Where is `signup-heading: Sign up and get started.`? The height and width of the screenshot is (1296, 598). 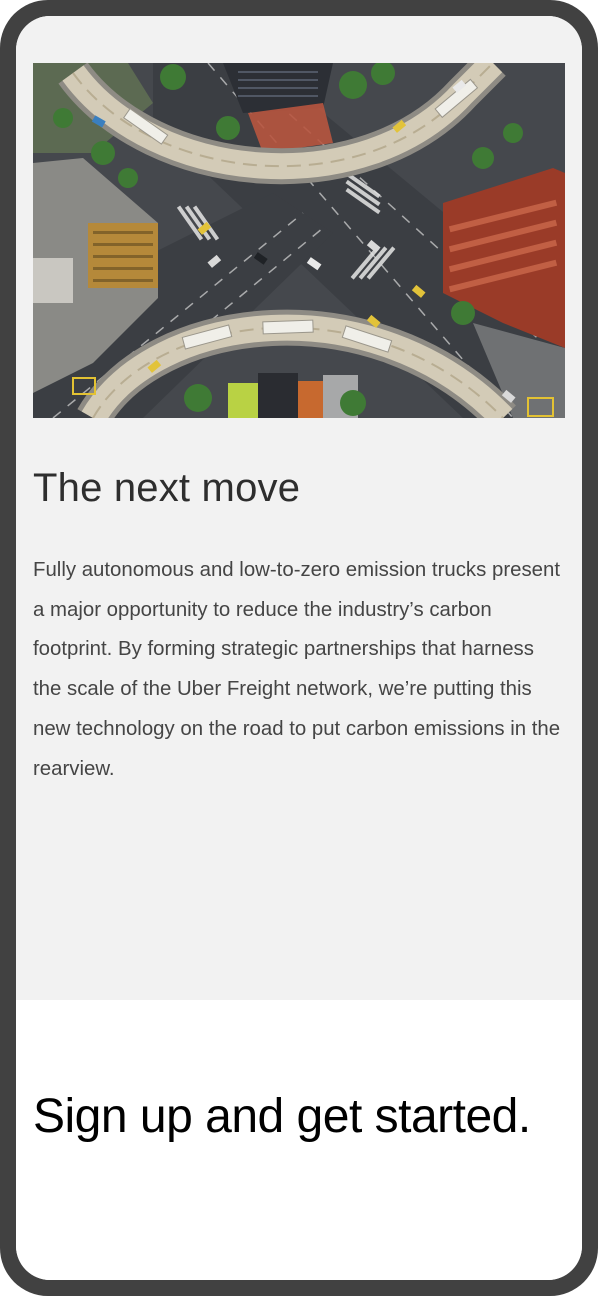 signup-heading: Sign up and get started. is located at coordinates (282, 1116).